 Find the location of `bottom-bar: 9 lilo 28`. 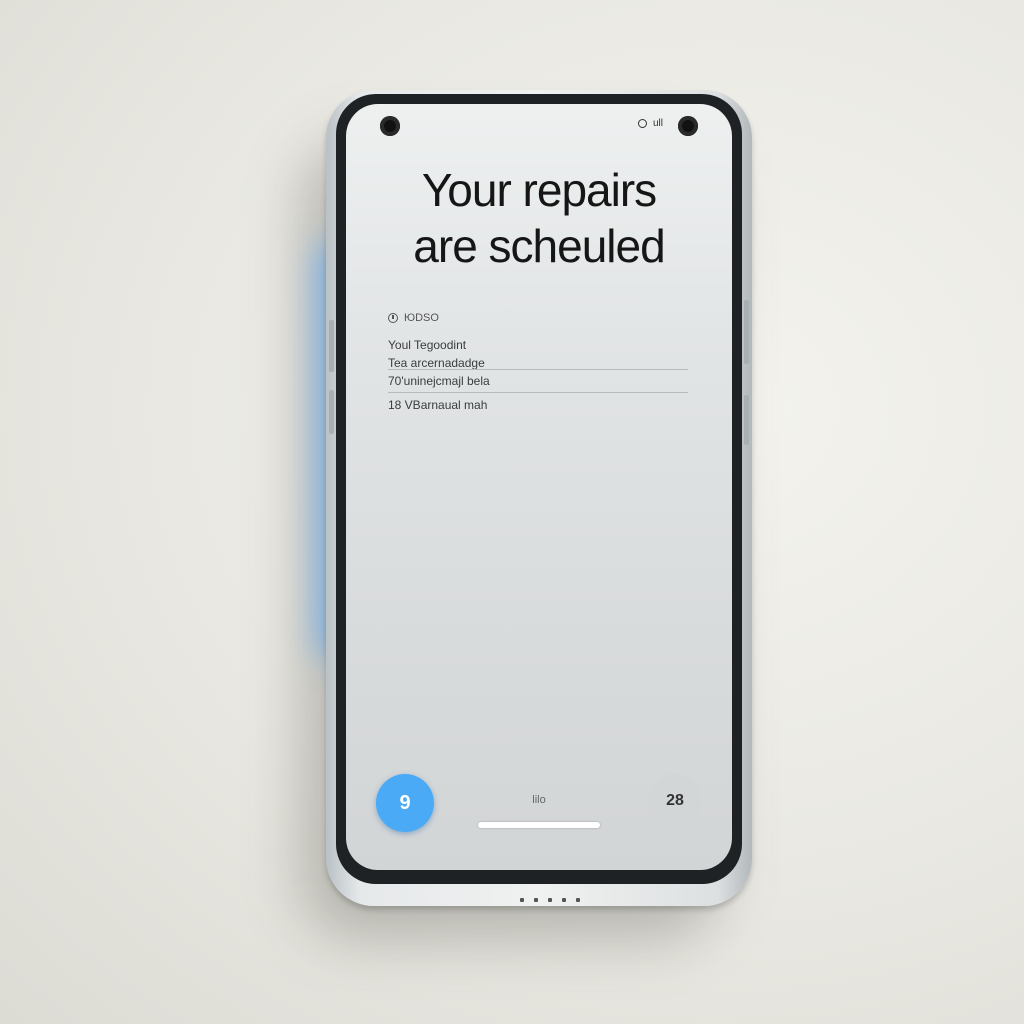

bottom-bar: 9 lilo 28 is located at coordinates (539, 819).